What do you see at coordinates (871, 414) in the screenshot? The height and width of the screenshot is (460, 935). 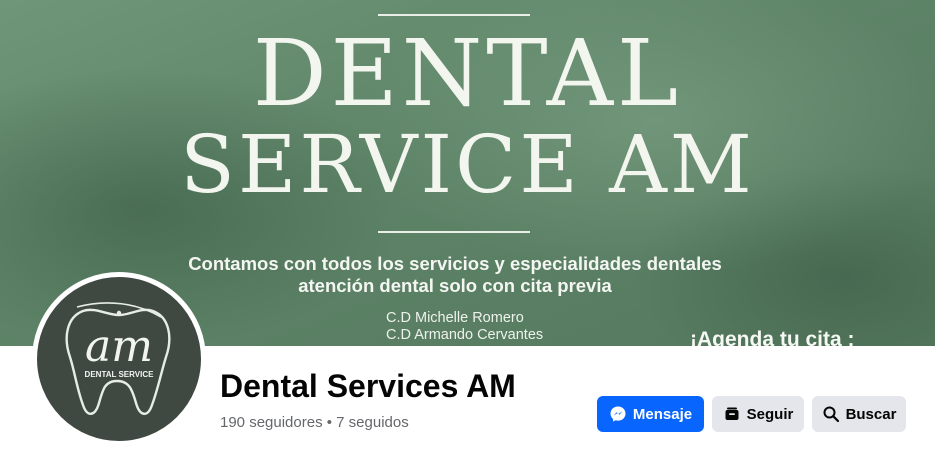 I see `search-button-label: Buscar` at bounding box center [871, 414].